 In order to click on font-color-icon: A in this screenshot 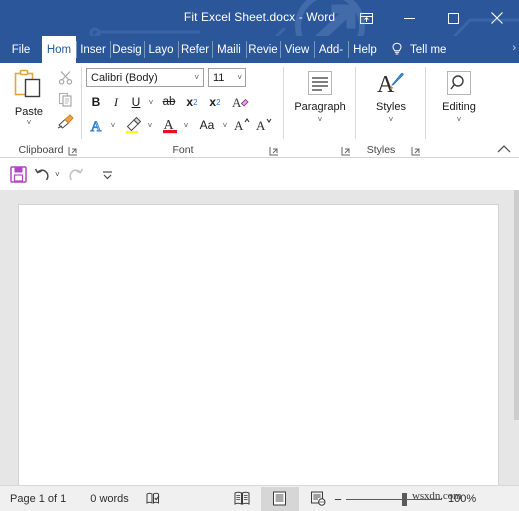, I will do `click(169, 126)`.